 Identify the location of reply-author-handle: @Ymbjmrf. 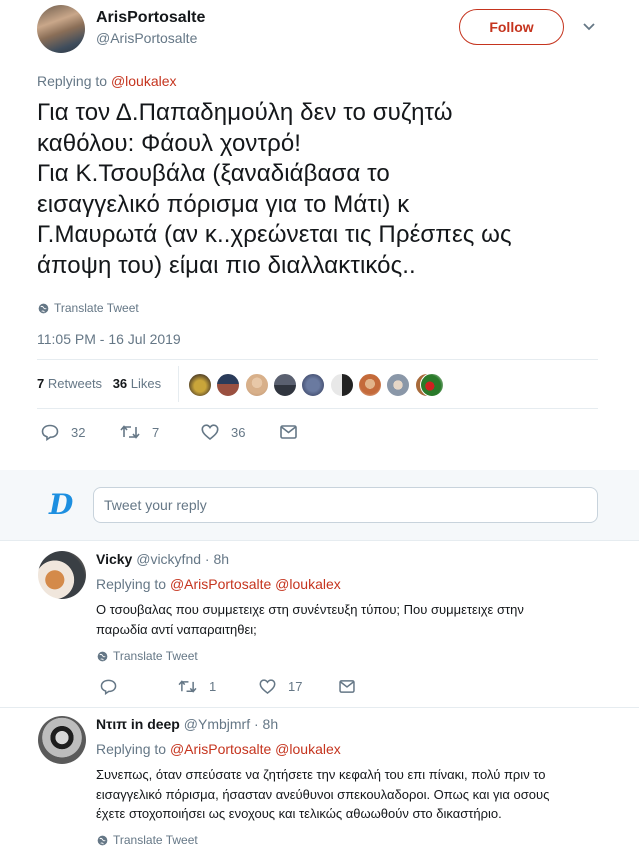
(217, 724).